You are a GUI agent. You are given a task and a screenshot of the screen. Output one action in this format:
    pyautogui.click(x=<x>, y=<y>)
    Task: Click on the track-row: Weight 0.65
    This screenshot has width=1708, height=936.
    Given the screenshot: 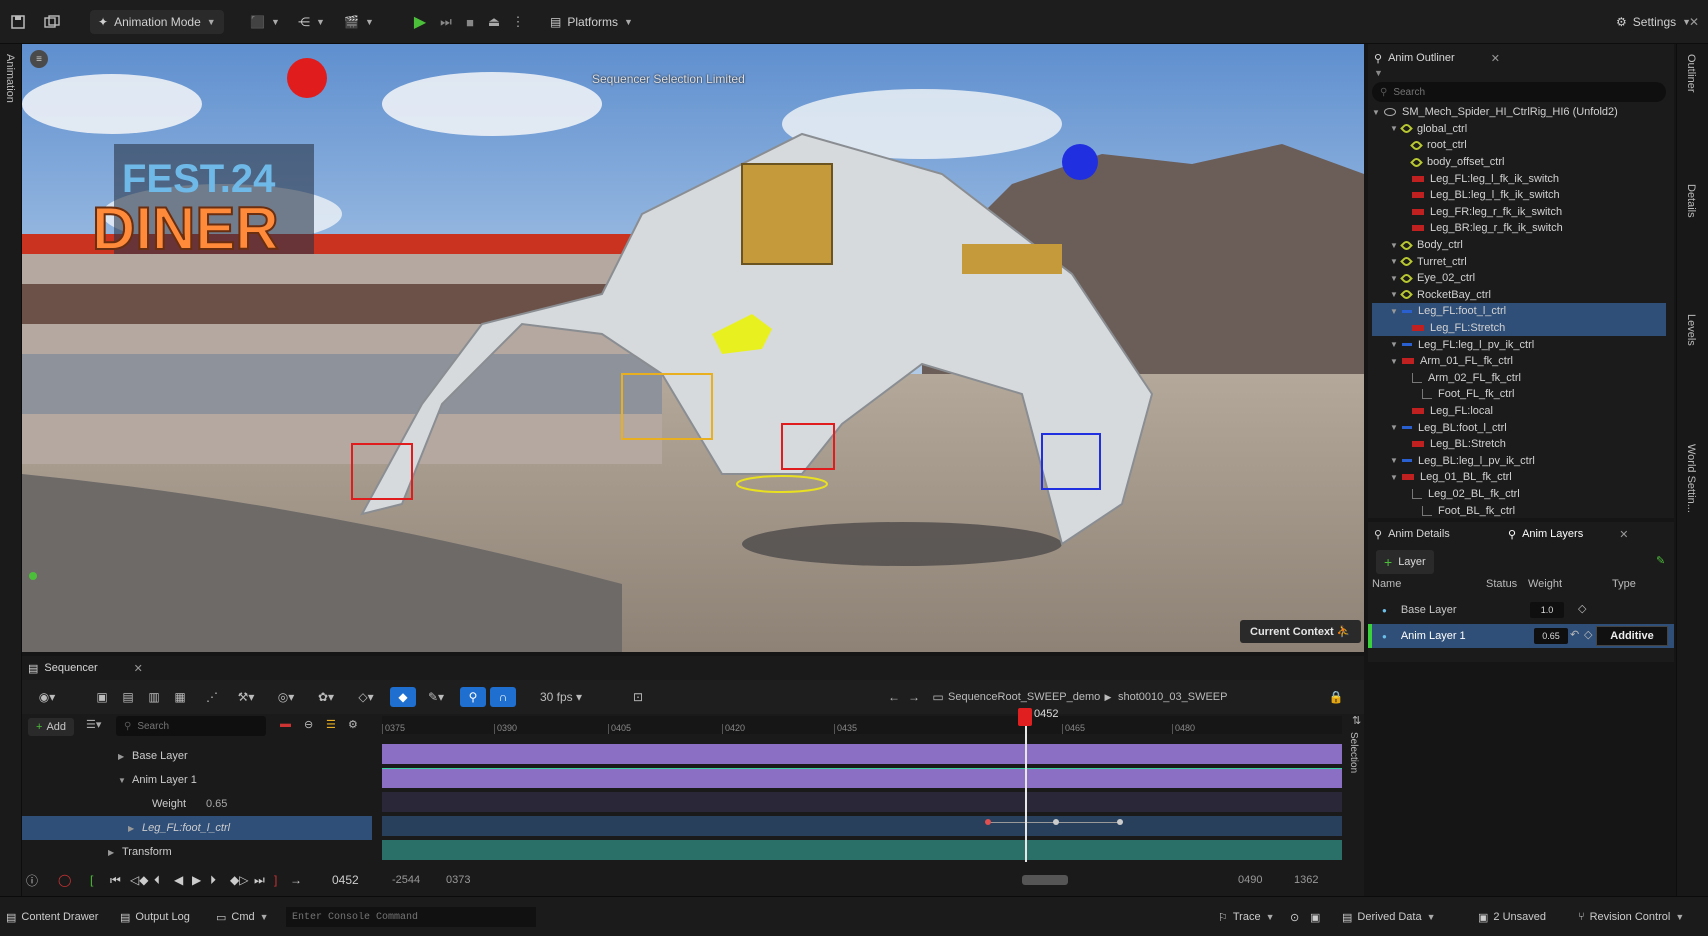 What is the action you would take?
    pyautogui.click(x=197, y=804)
    